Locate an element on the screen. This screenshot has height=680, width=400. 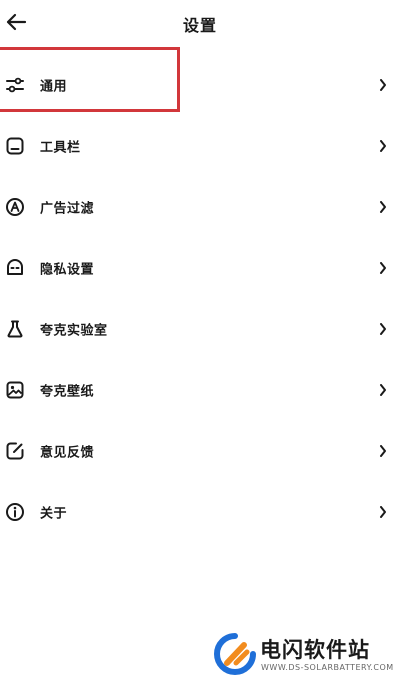
menu-item-label: 关于 is located at coordinates (54, 513).